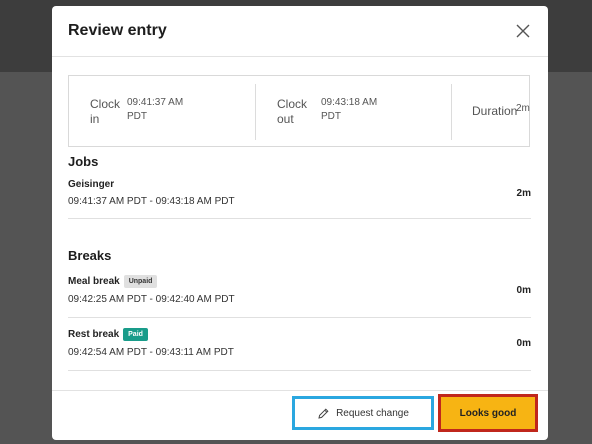 This screenshot has height=444, width=592. I want to click on modal-title: Review entry, so click(117, 30).